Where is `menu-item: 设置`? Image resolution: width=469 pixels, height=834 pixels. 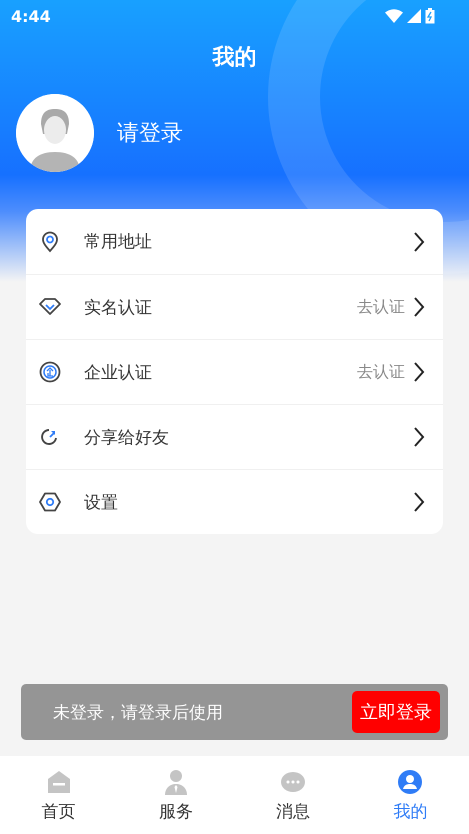 menu-item: 设置 is located at coordinates (234, 501).